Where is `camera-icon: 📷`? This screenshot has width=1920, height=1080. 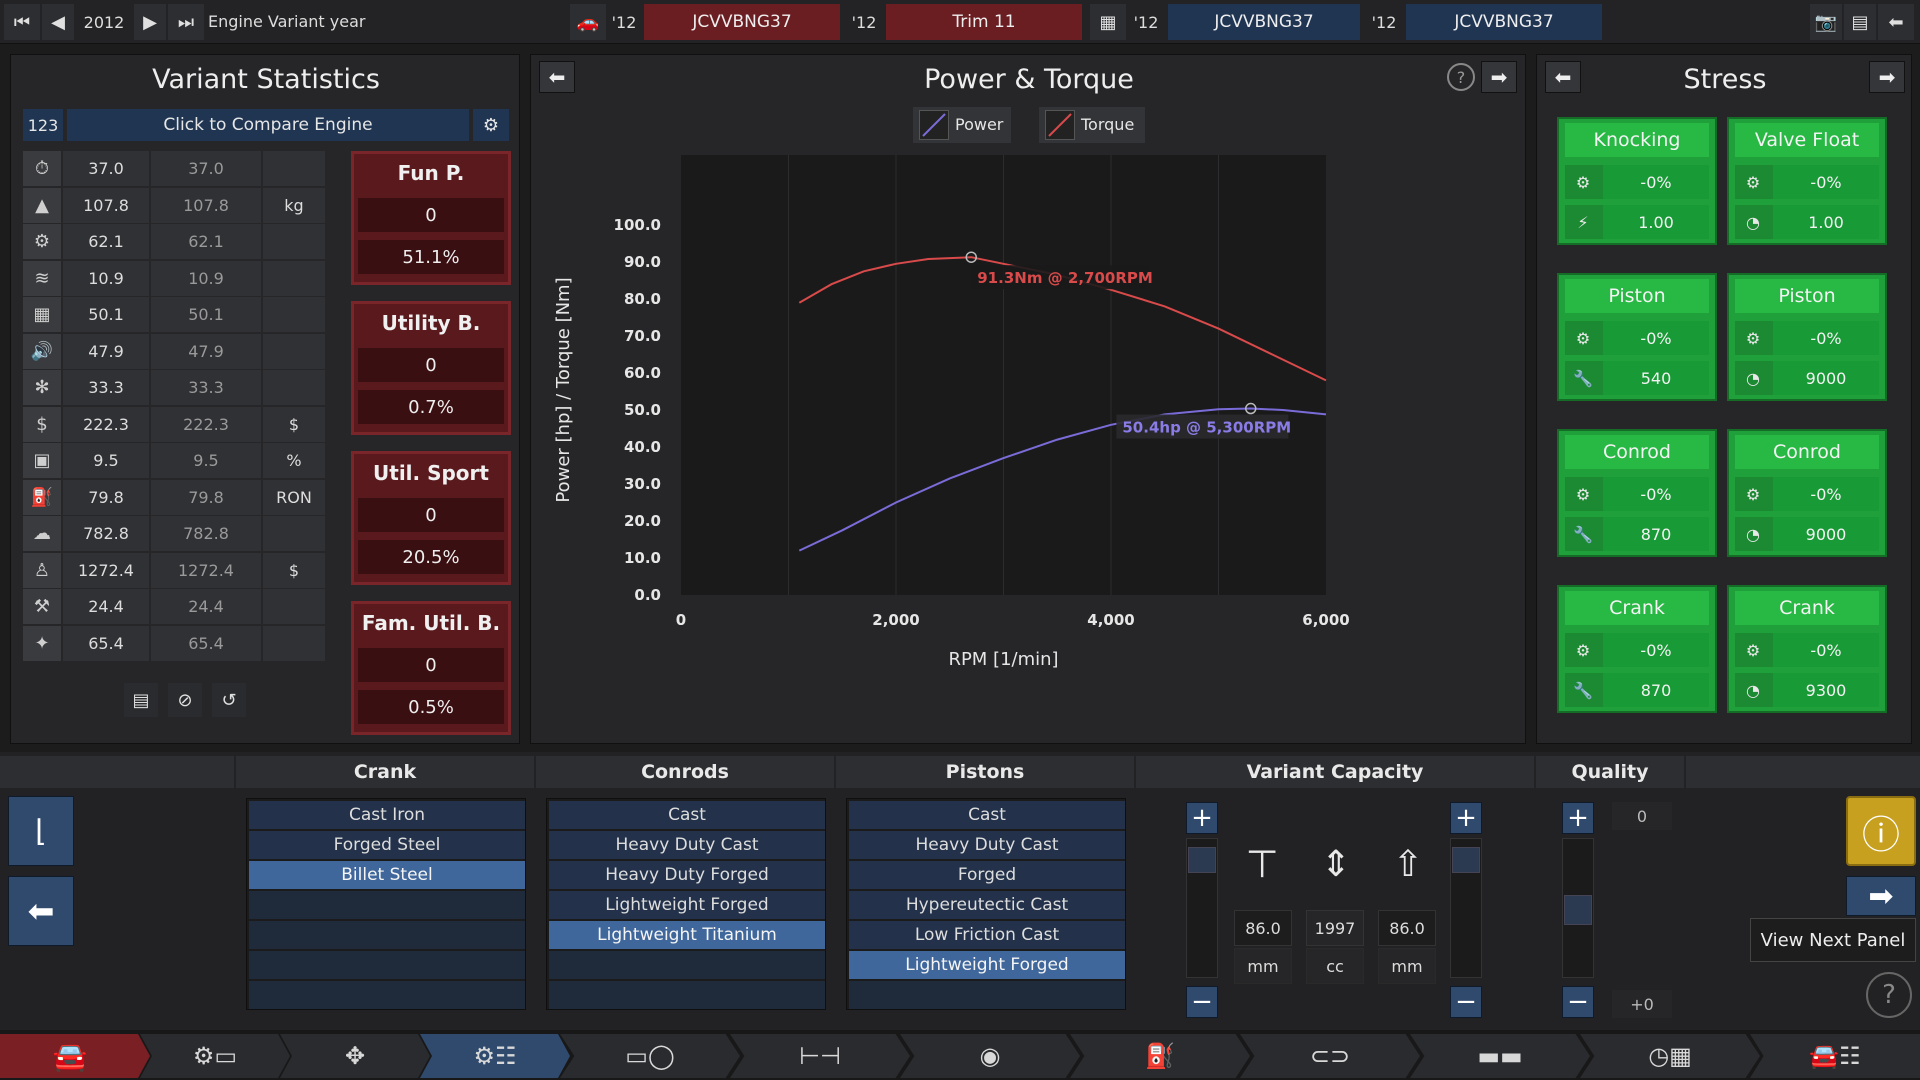
camera-icon: 📷 is located at coordinates (1826, 22).